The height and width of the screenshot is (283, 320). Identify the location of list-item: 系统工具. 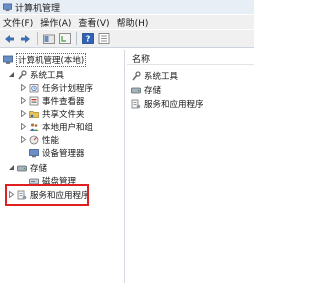
(154, 75).